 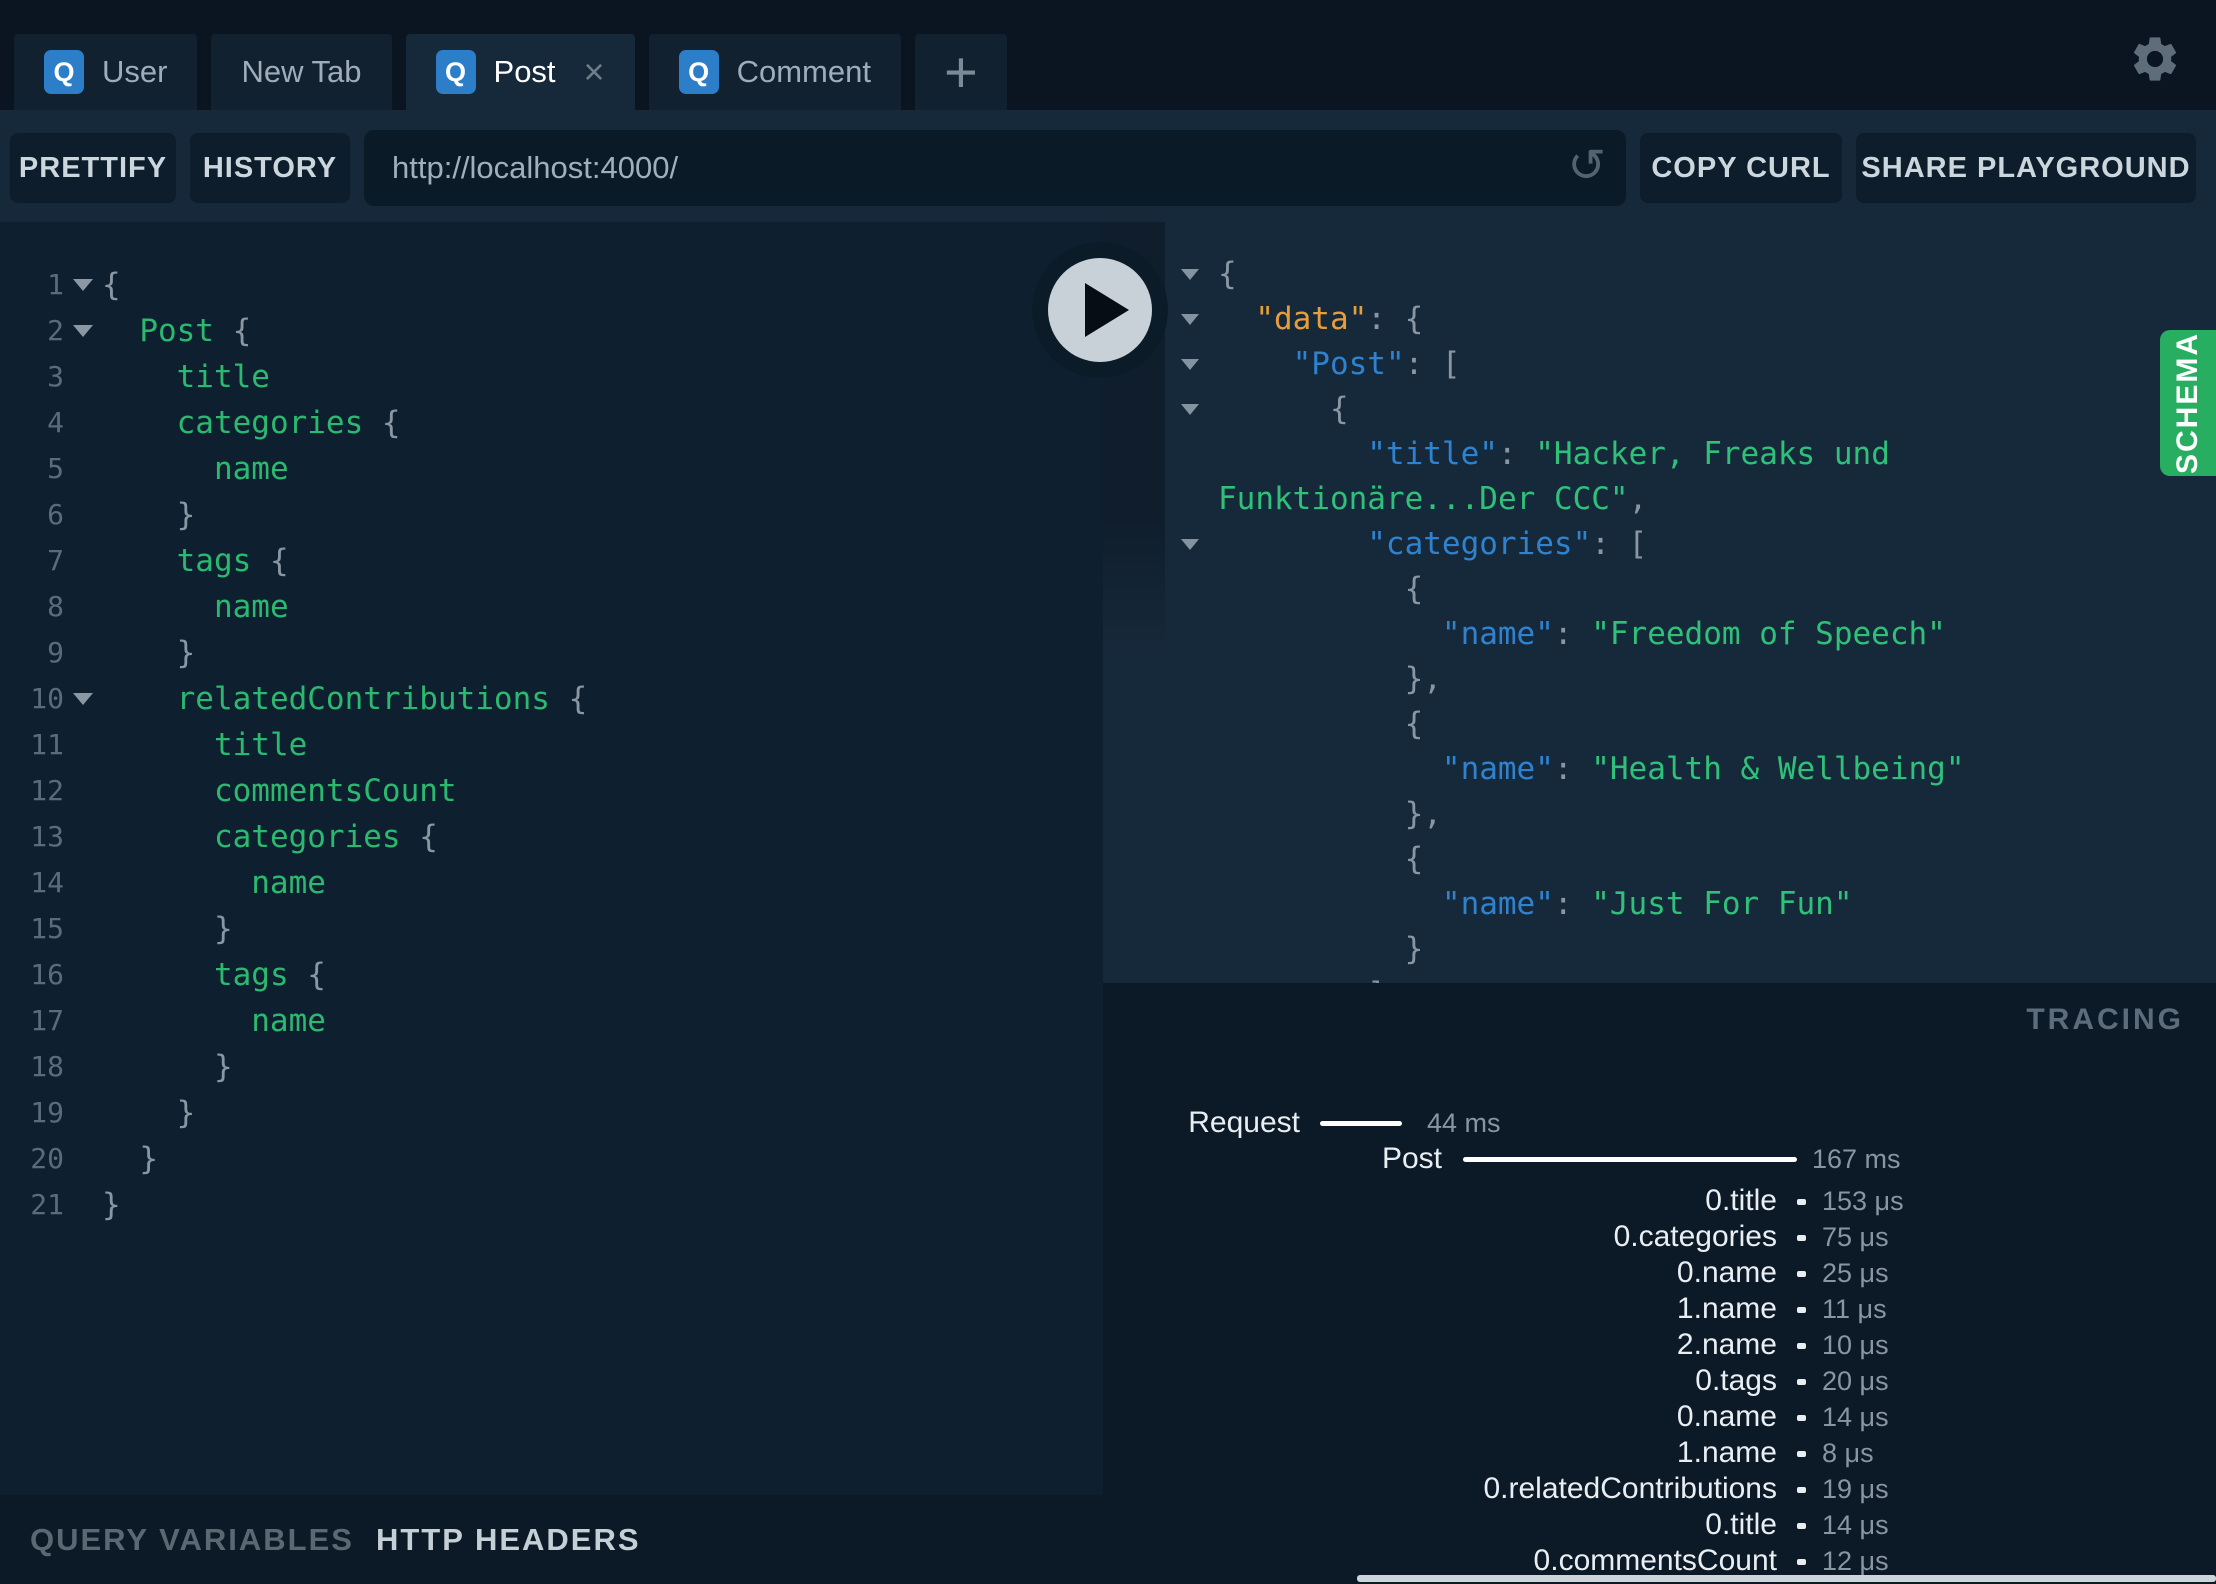 I want to click on code-line: 16 tags {, so click(x=551, y=975).